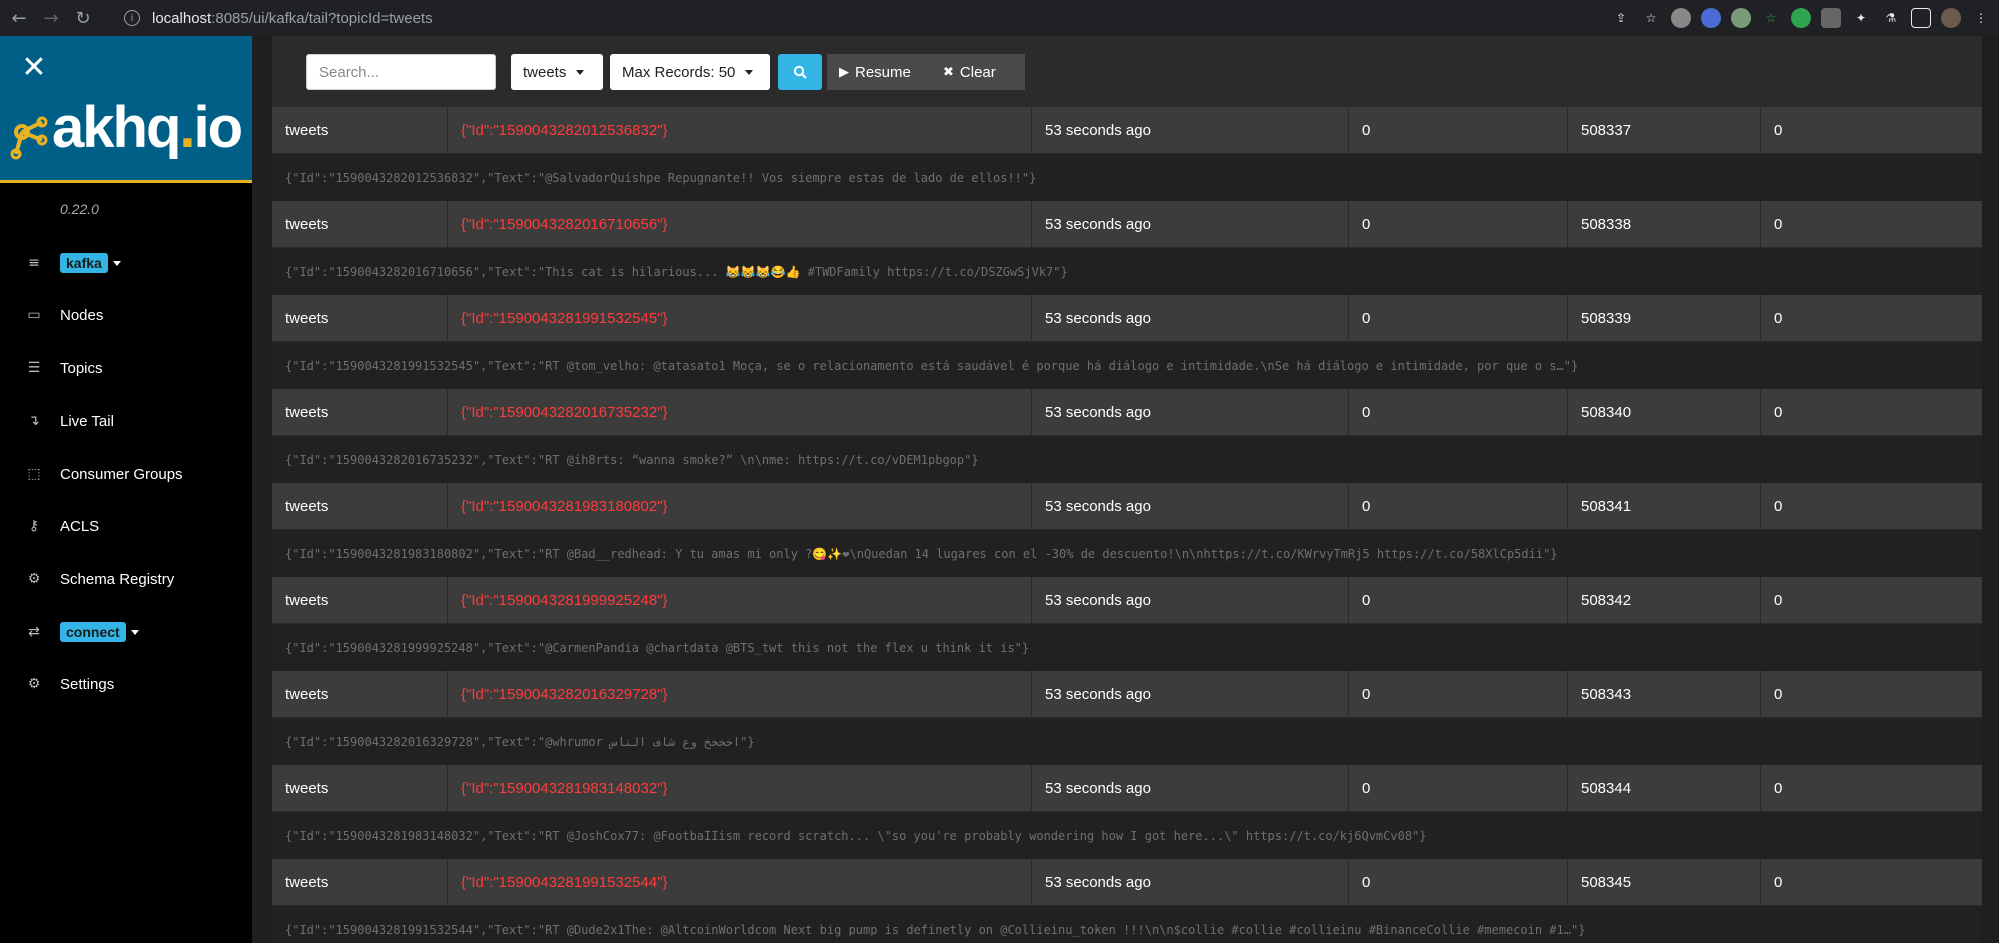  What do you see at coordinates (1664, 130) in the screenshot?
I see `offset-cell: 508337` at bounding box center [1664, 130].